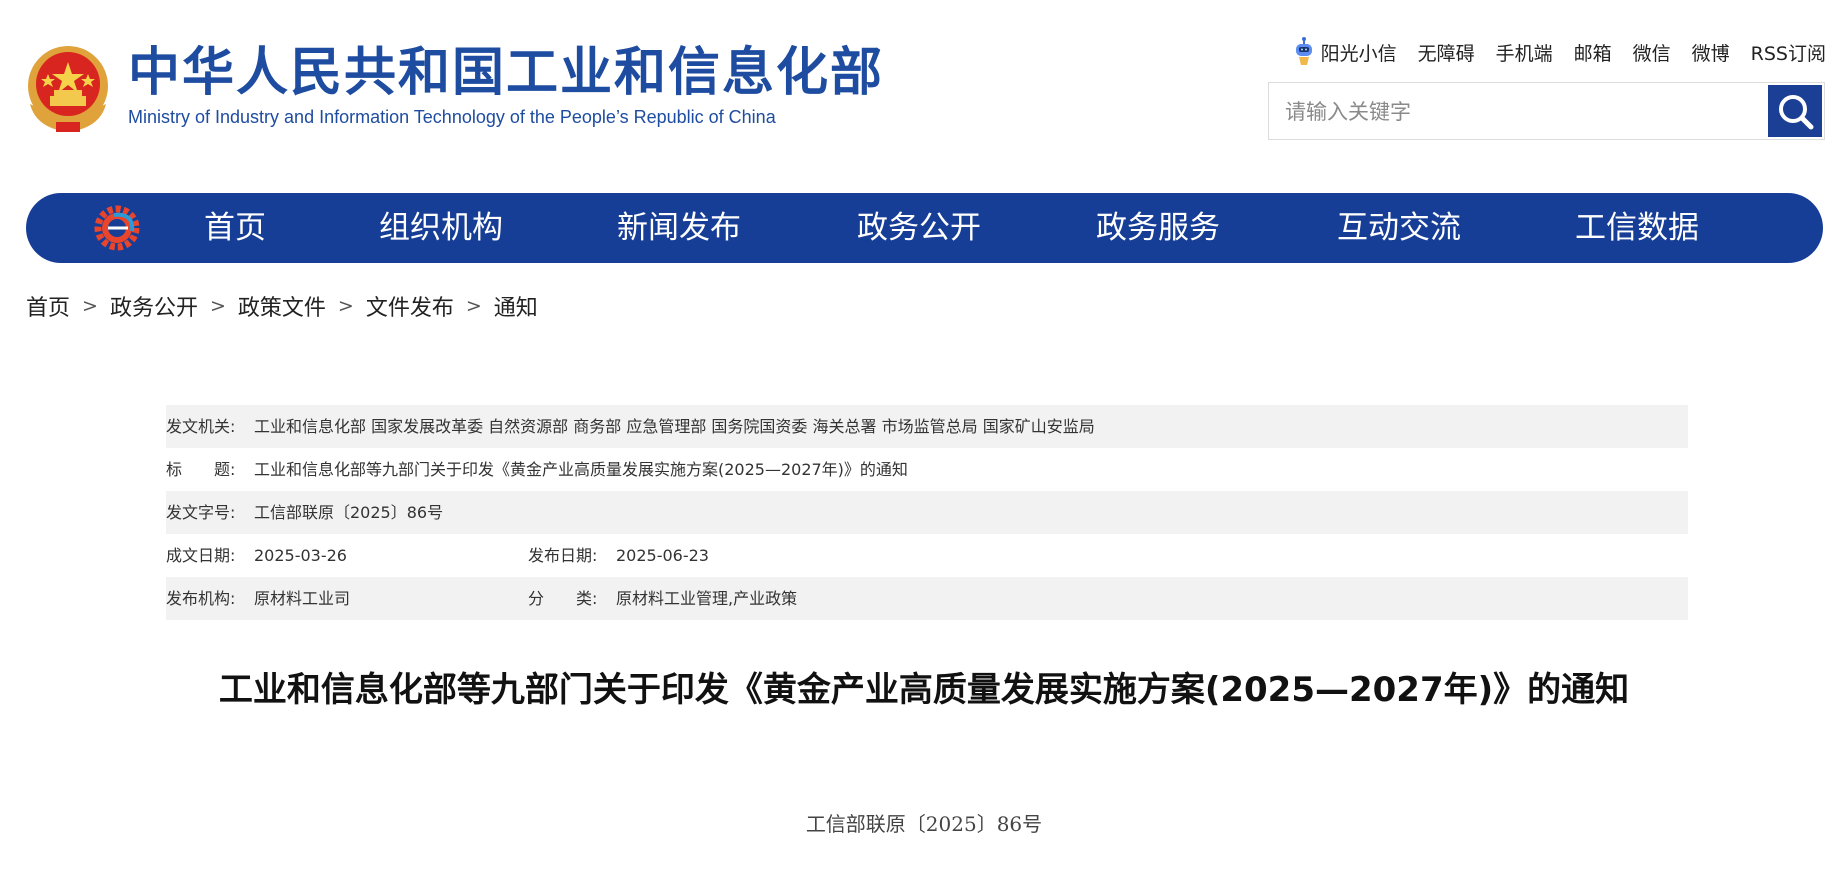  I want to click on national-emblem-icon, so click(68, 89).